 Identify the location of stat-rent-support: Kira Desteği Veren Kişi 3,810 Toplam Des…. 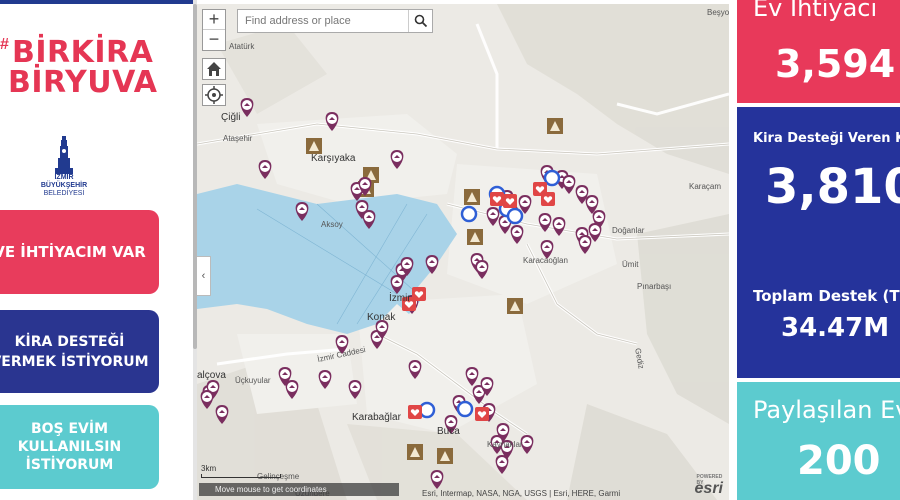
(818, 242).